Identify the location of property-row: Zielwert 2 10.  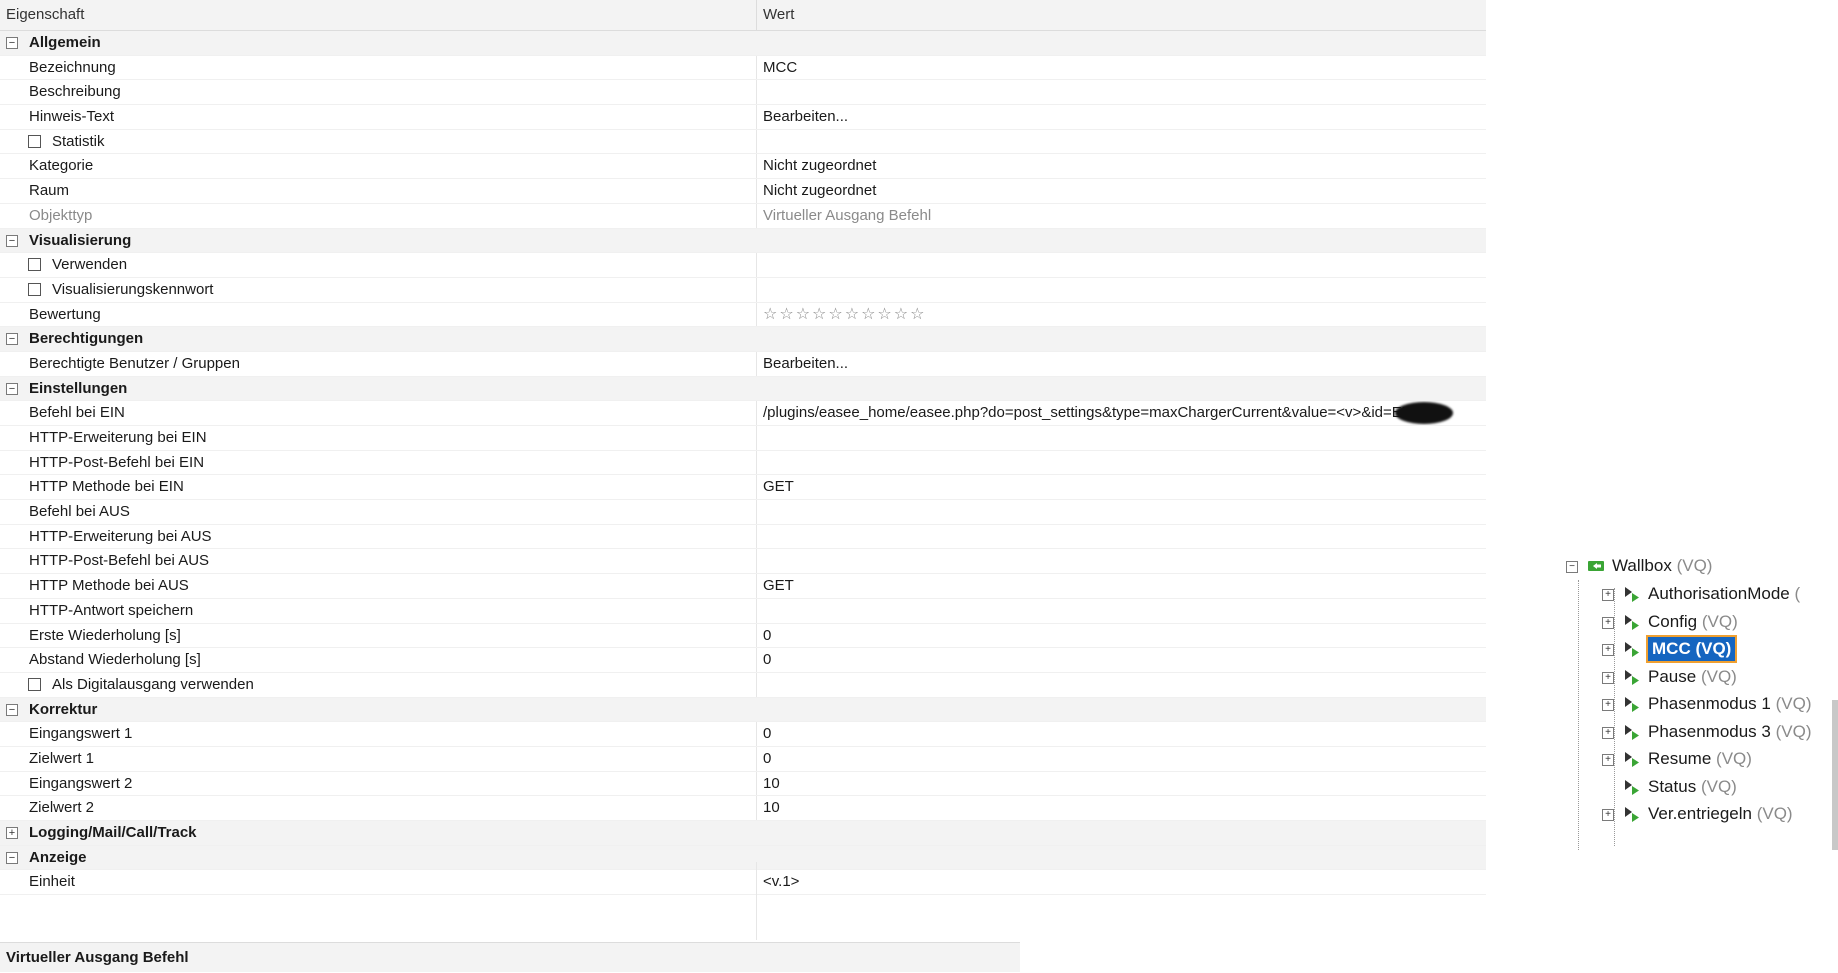
(743, 808).